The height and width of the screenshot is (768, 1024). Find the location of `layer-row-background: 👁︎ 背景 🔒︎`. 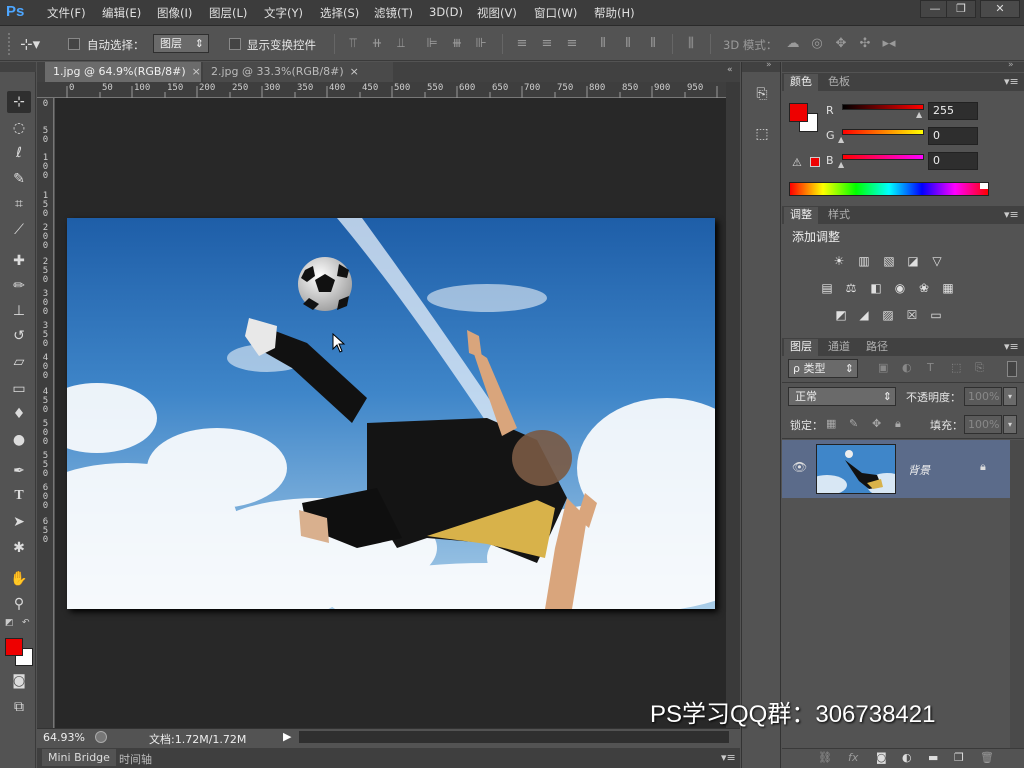

layer-row-background: 👁︎ 背景 🔒︎ is located at coordinates (896, 469).